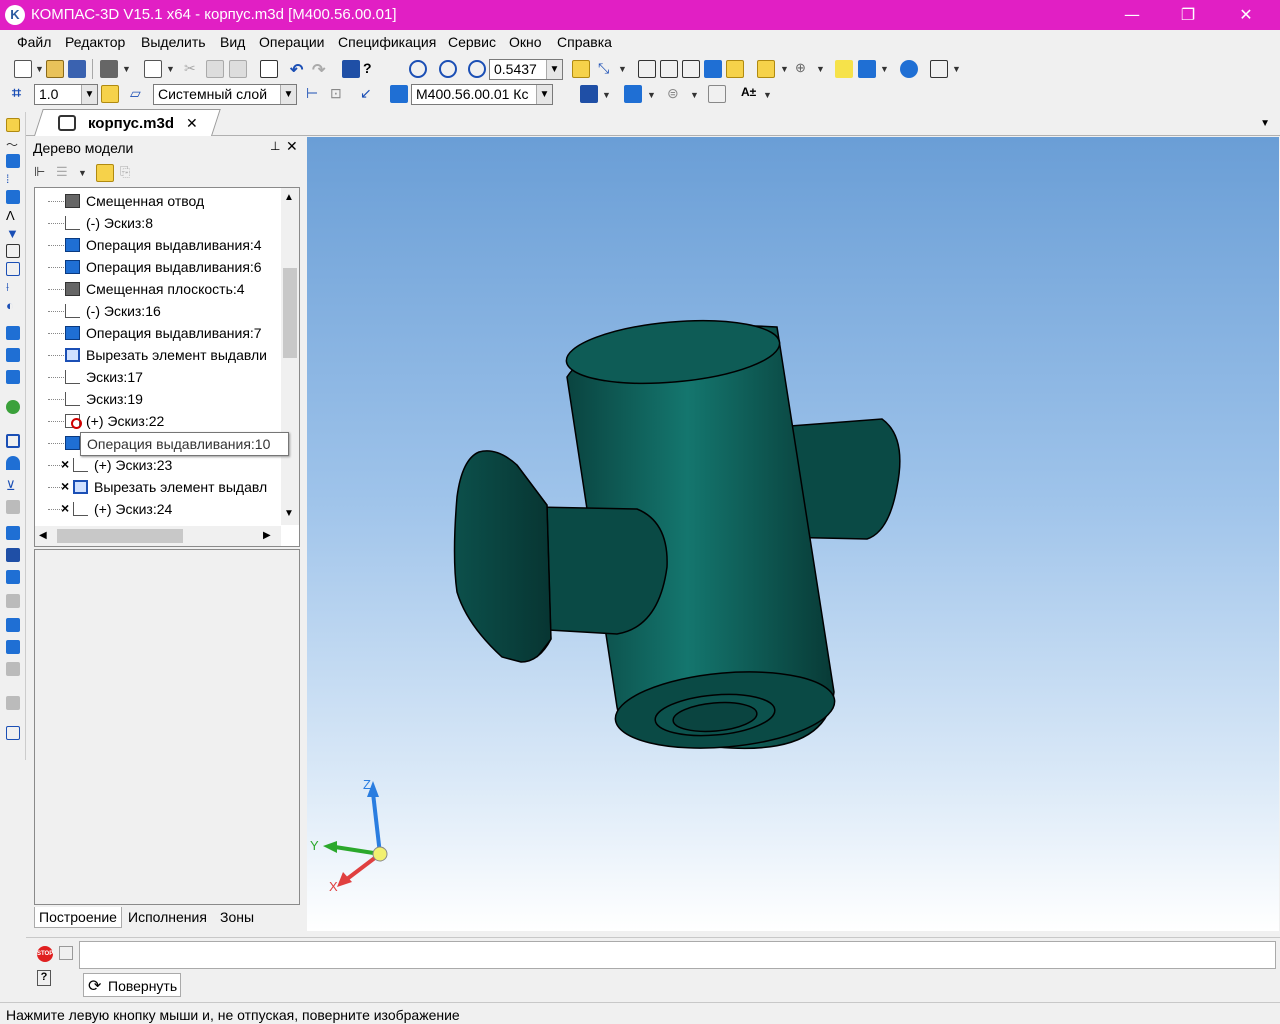 The image size is (1280, 1024). What do you see at coordinates (13, 733) in the screenshot?
I see `library-icon` at bounding box center [13, 733].